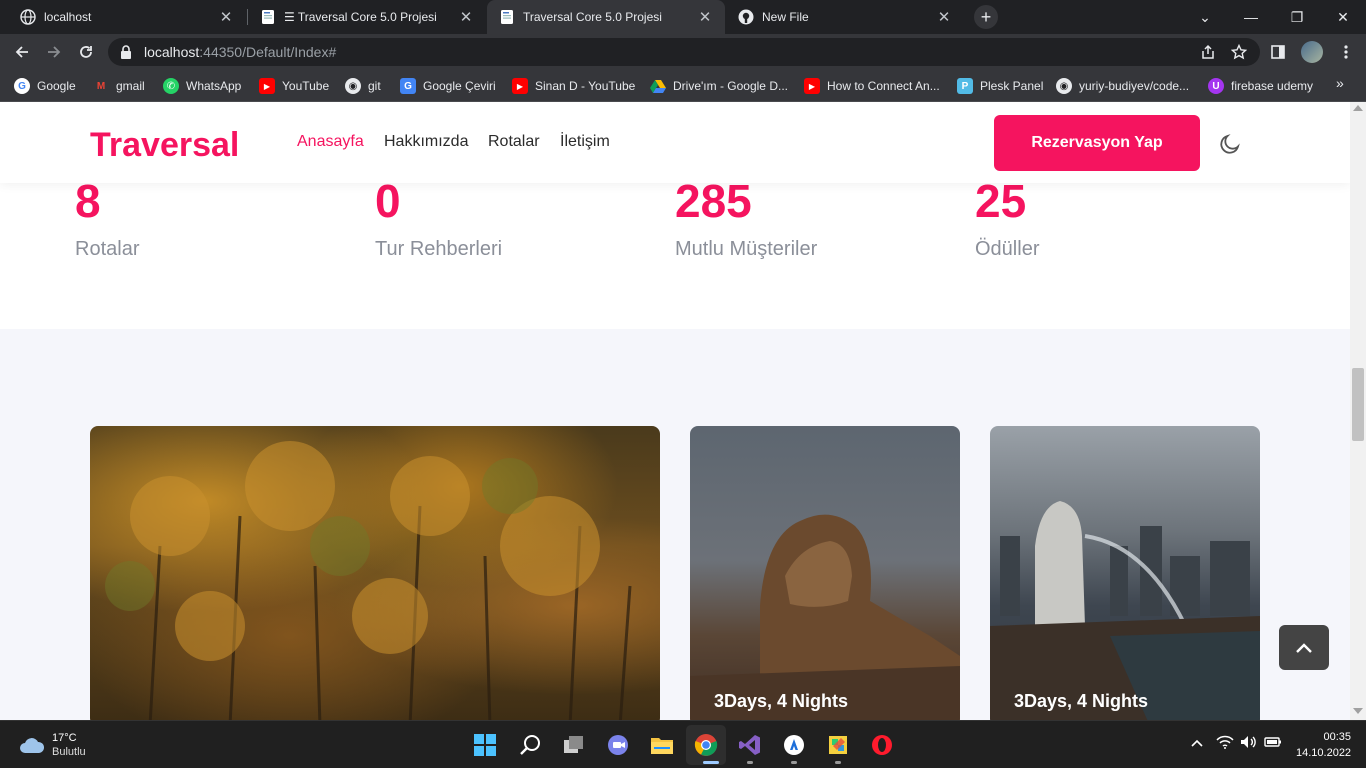  What do you see at coordinates (1323, 745) in the screenshot?
I see `system-clock: 00:35 14.10.2022` at bounding box center [1323, 745].